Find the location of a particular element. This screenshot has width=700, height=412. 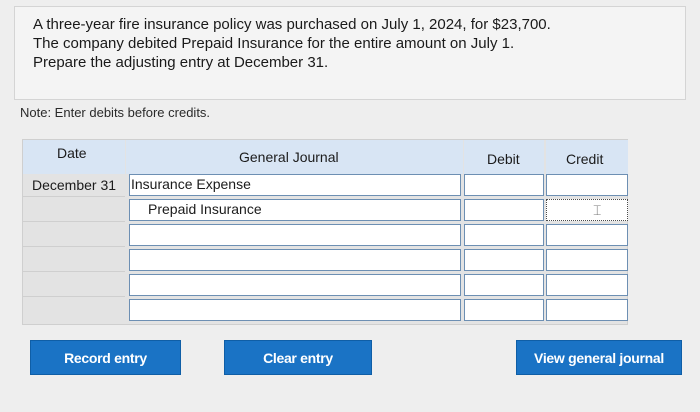

account-input: Insurance Expense is located at coordinates (295, 185).